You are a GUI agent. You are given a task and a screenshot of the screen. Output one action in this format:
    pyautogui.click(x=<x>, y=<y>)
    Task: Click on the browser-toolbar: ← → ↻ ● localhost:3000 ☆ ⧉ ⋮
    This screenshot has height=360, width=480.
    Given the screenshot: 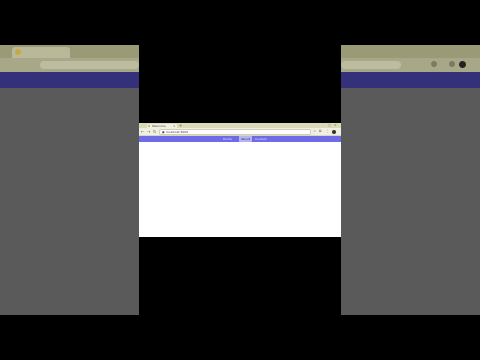 What is the action you would take?
    pyautogui.click(x=240, y=132)
    